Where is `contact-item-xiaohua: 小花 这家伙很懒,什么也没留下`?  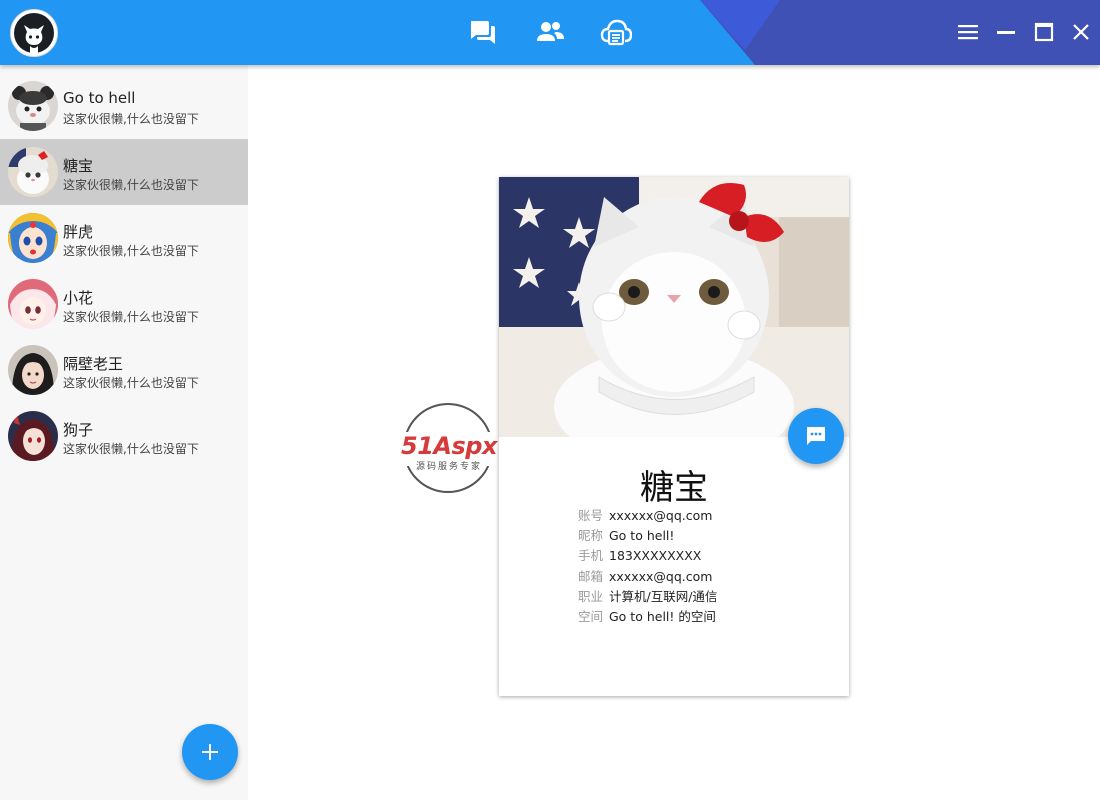 contact-item-xiaohua: 小花 这家伙很懒,什么也没留下 is located at coordinates (124, 304).